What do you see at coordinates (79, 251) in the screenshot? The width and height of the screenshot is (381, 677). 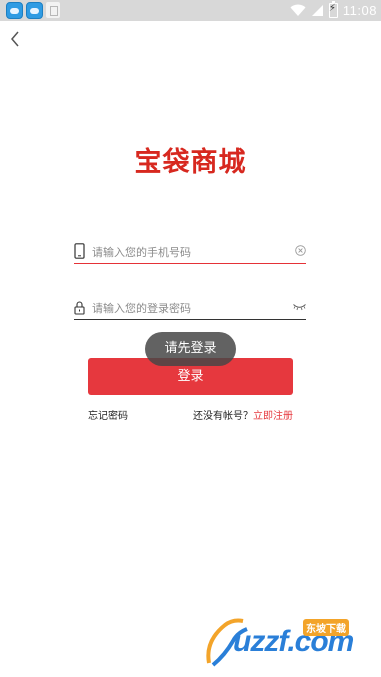 I see `phone-icon` at bounding box center [79, 251].